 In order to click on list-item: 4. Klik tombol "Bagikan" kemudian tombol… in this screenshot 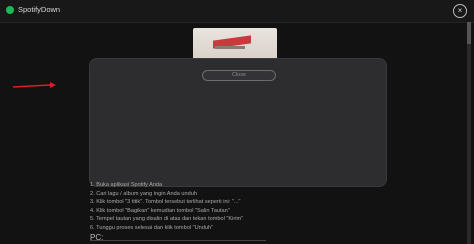, I will do `click(160, 210)`.